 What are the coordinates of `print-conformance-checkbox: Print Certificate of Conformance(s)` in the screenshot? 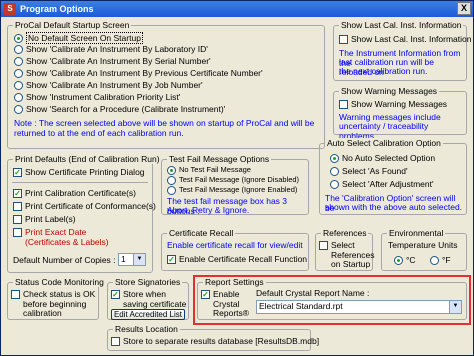 It's located at (84, 206).